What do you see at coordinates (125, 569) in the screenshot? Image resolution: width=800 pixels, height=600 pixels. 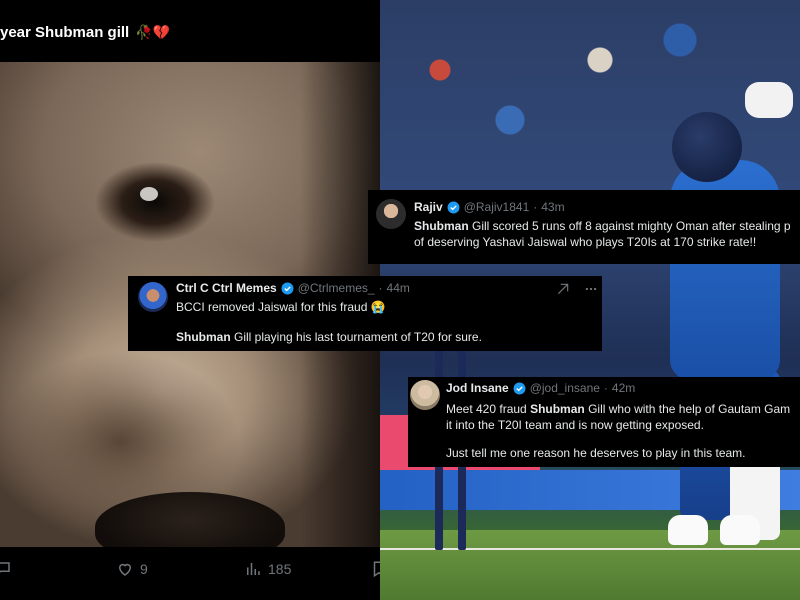 I see `heart-icon` at bounding box center [125, 569].